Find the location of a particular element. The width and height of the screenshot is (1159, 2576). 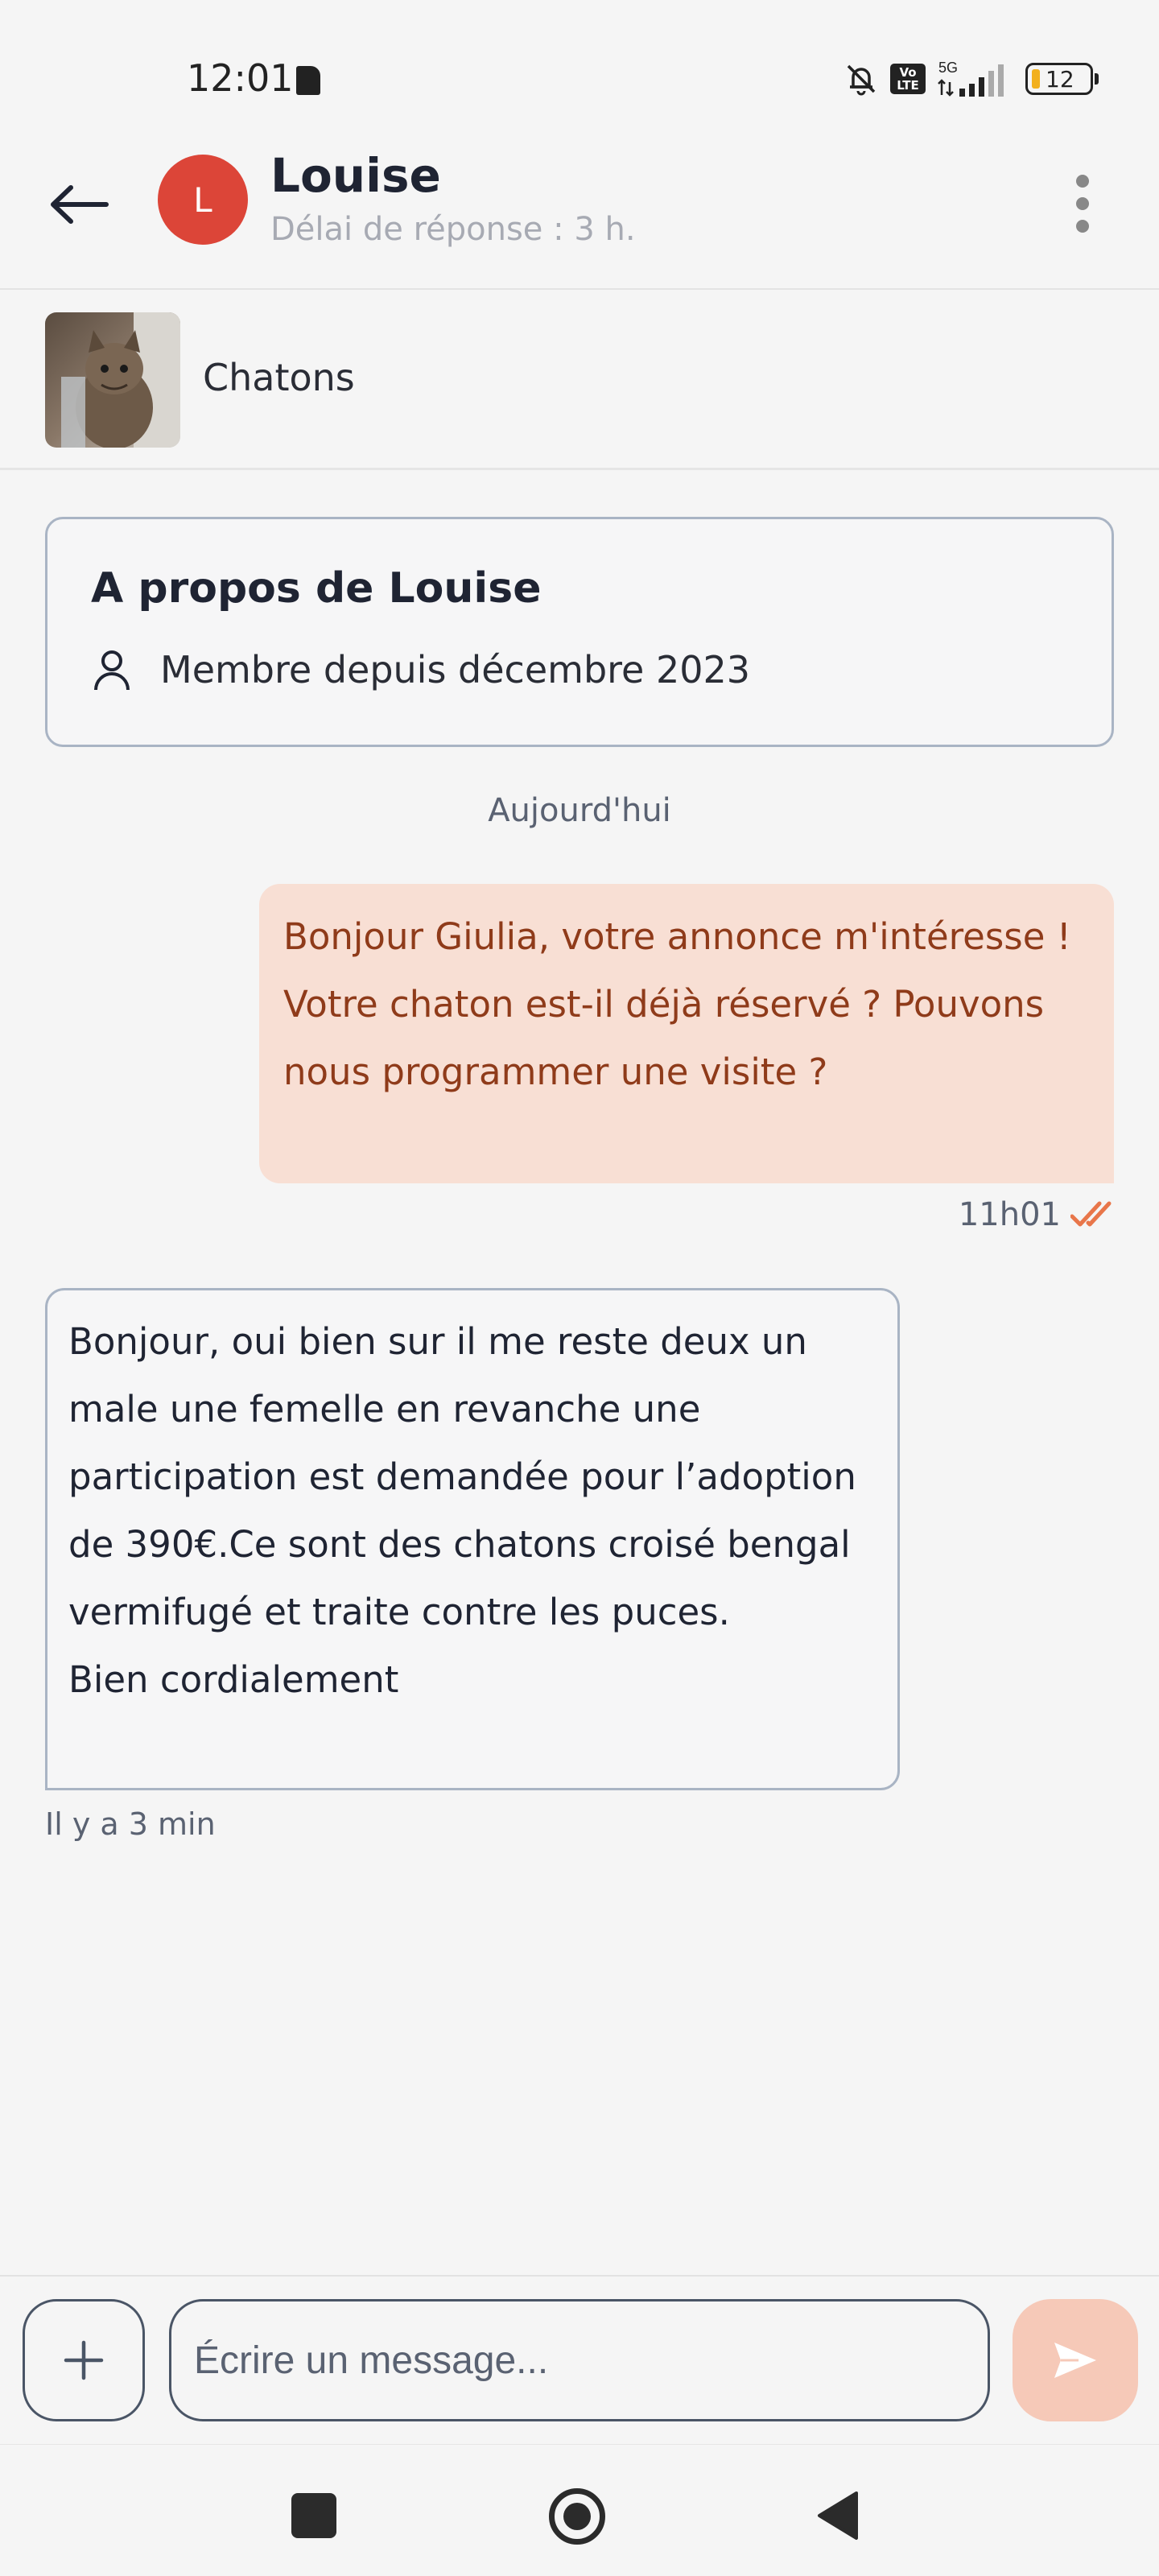

attach-button is located at coordinates (84, 2360).